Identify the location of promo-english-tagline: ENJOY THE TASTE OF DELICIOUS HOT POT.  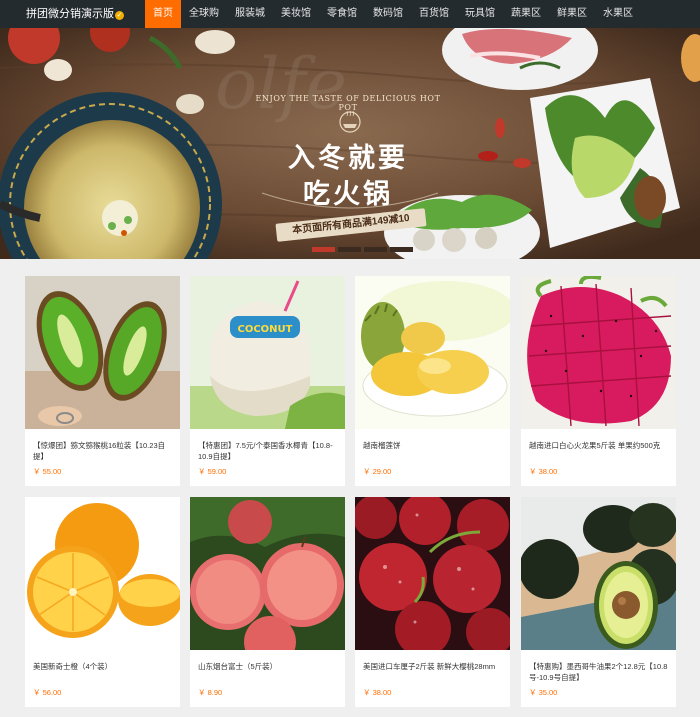
(348, 103).